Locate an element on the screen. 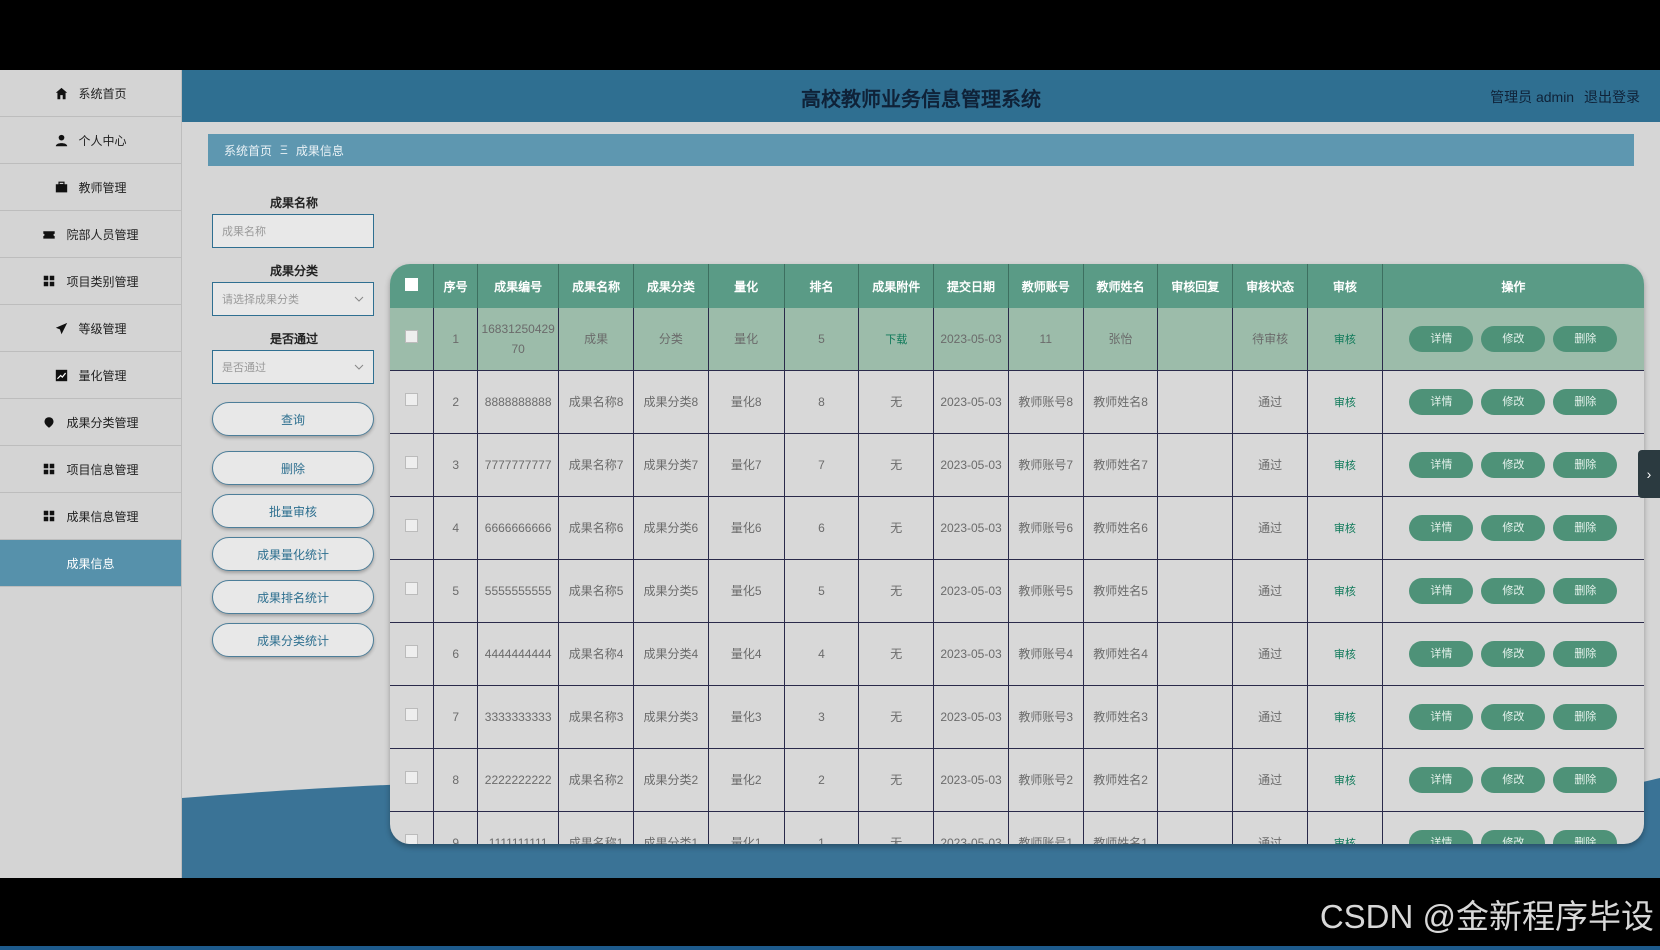 This screenshot has height=950, width=1660. query-button: 查询 is located at coordinates (293, 419).